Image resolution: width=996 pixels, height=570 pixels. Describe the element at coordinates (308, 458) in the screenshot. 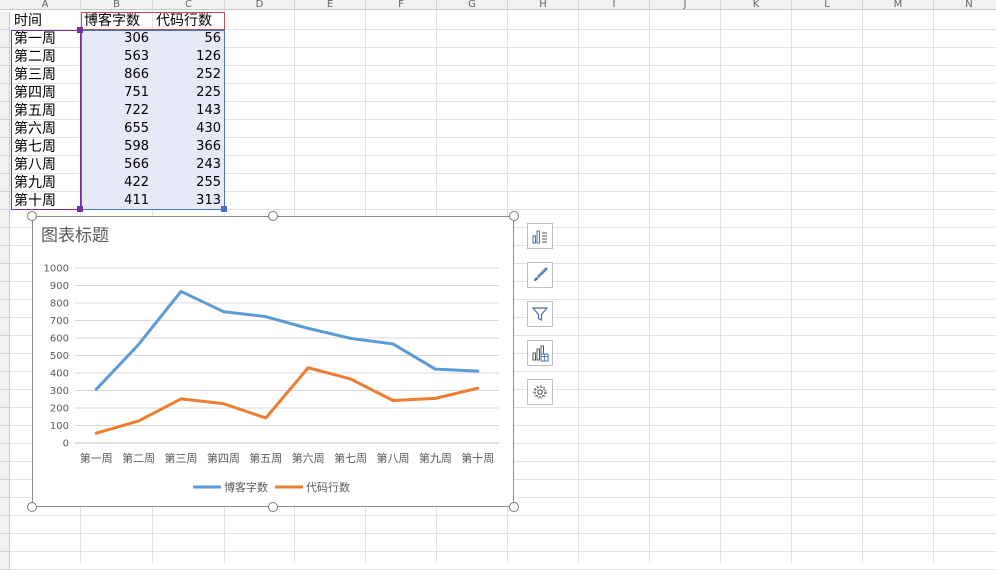

I see `x-tick-label: 第六周` at that location.